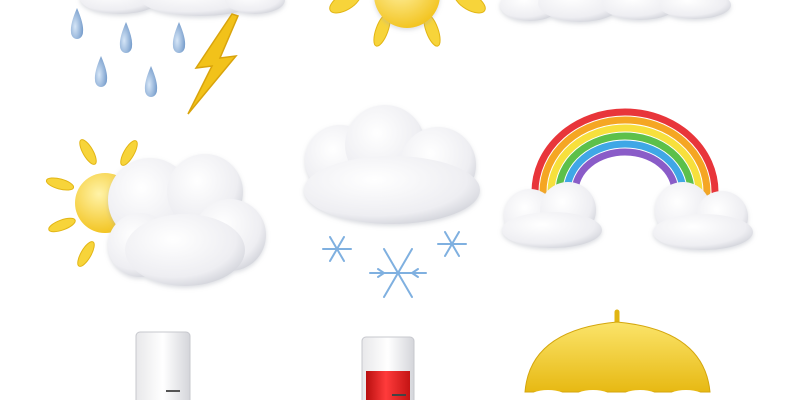 Image resolution: width=800 pixels, height=400 pixels. I want to click on snow-cloud-icon, so click(392, 201).